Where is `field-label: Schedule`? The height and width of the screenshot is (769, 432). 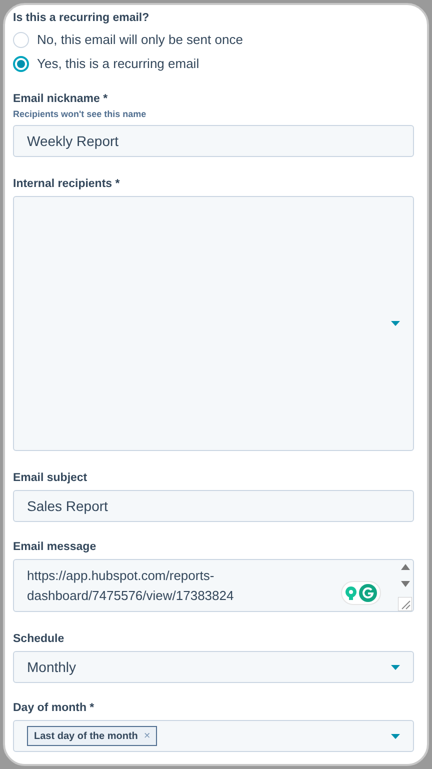 field-label: Schedule is located at coordinates (39, 639).